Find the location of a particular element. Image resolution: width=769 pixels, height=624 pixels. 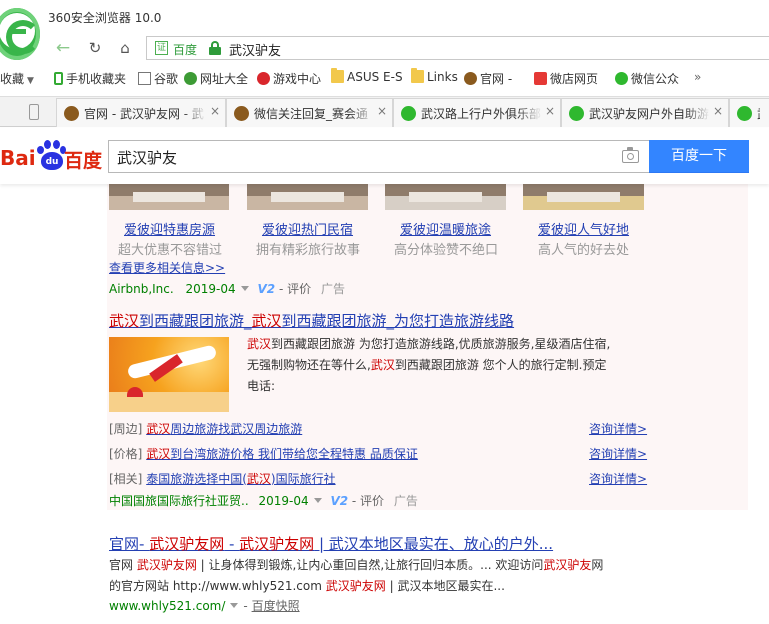

ad-card-subtitle: 高分体验赞不绝口 is located at coordinates (446, 250).